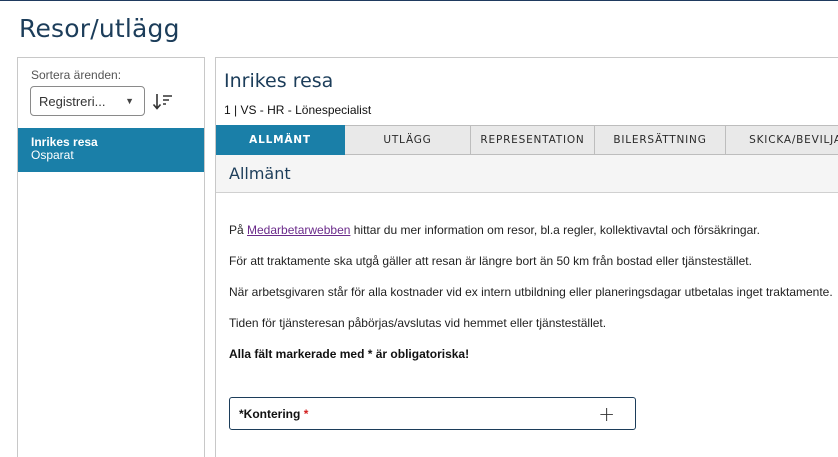 The image size is (838, 457). I want to click on tab-allmant: ALLMÄNT, so click(280, 140).